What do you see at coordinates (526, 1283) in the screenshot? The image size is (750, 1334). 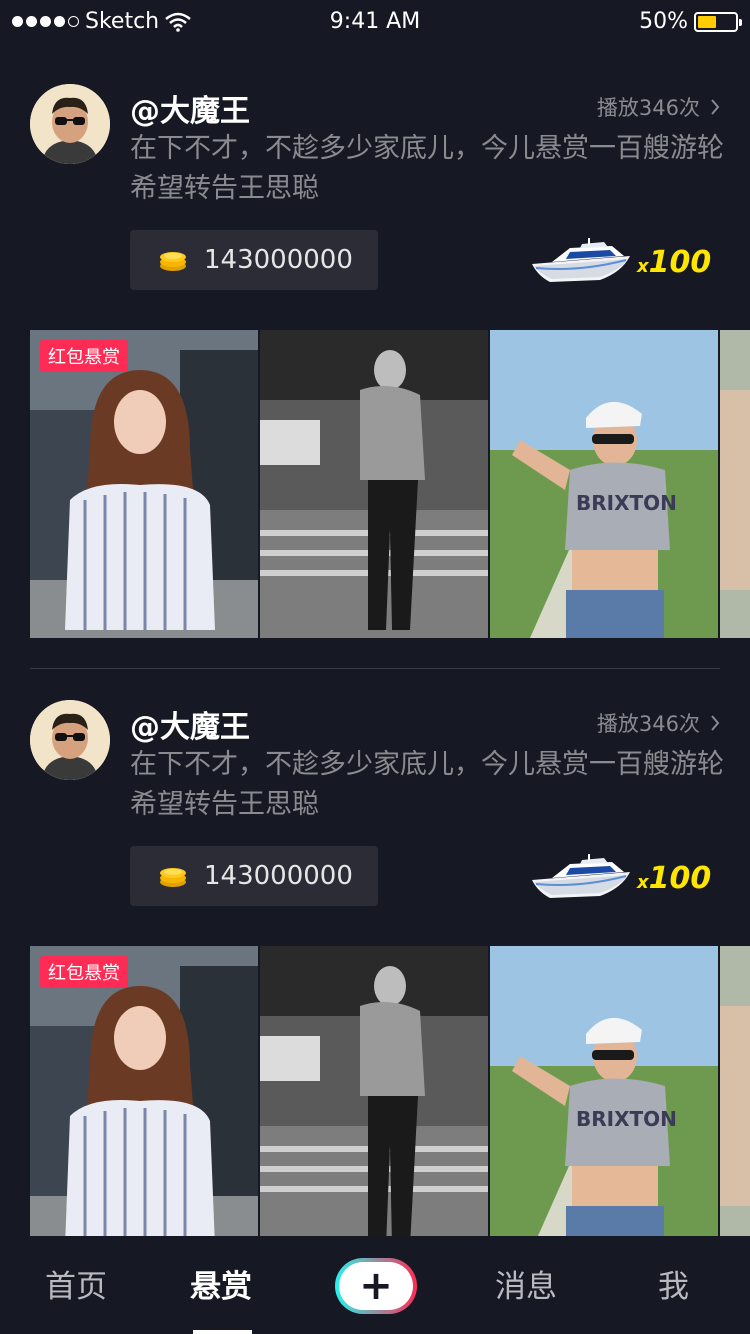 I see `tab-messages: 消息` at bounding box center [526, 1283].